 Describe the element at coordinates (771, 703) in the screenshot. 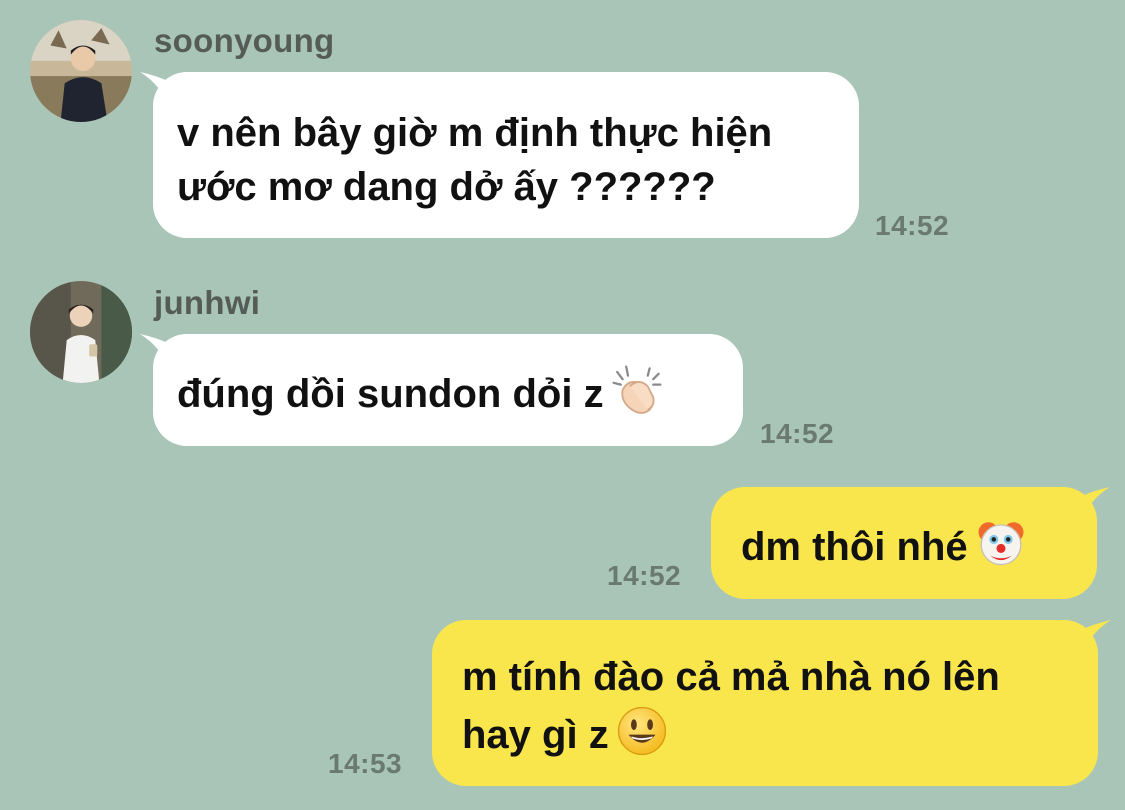

I see `message-bubble: m tính đào cả mả nhà nó lên hay gì z` at that location.